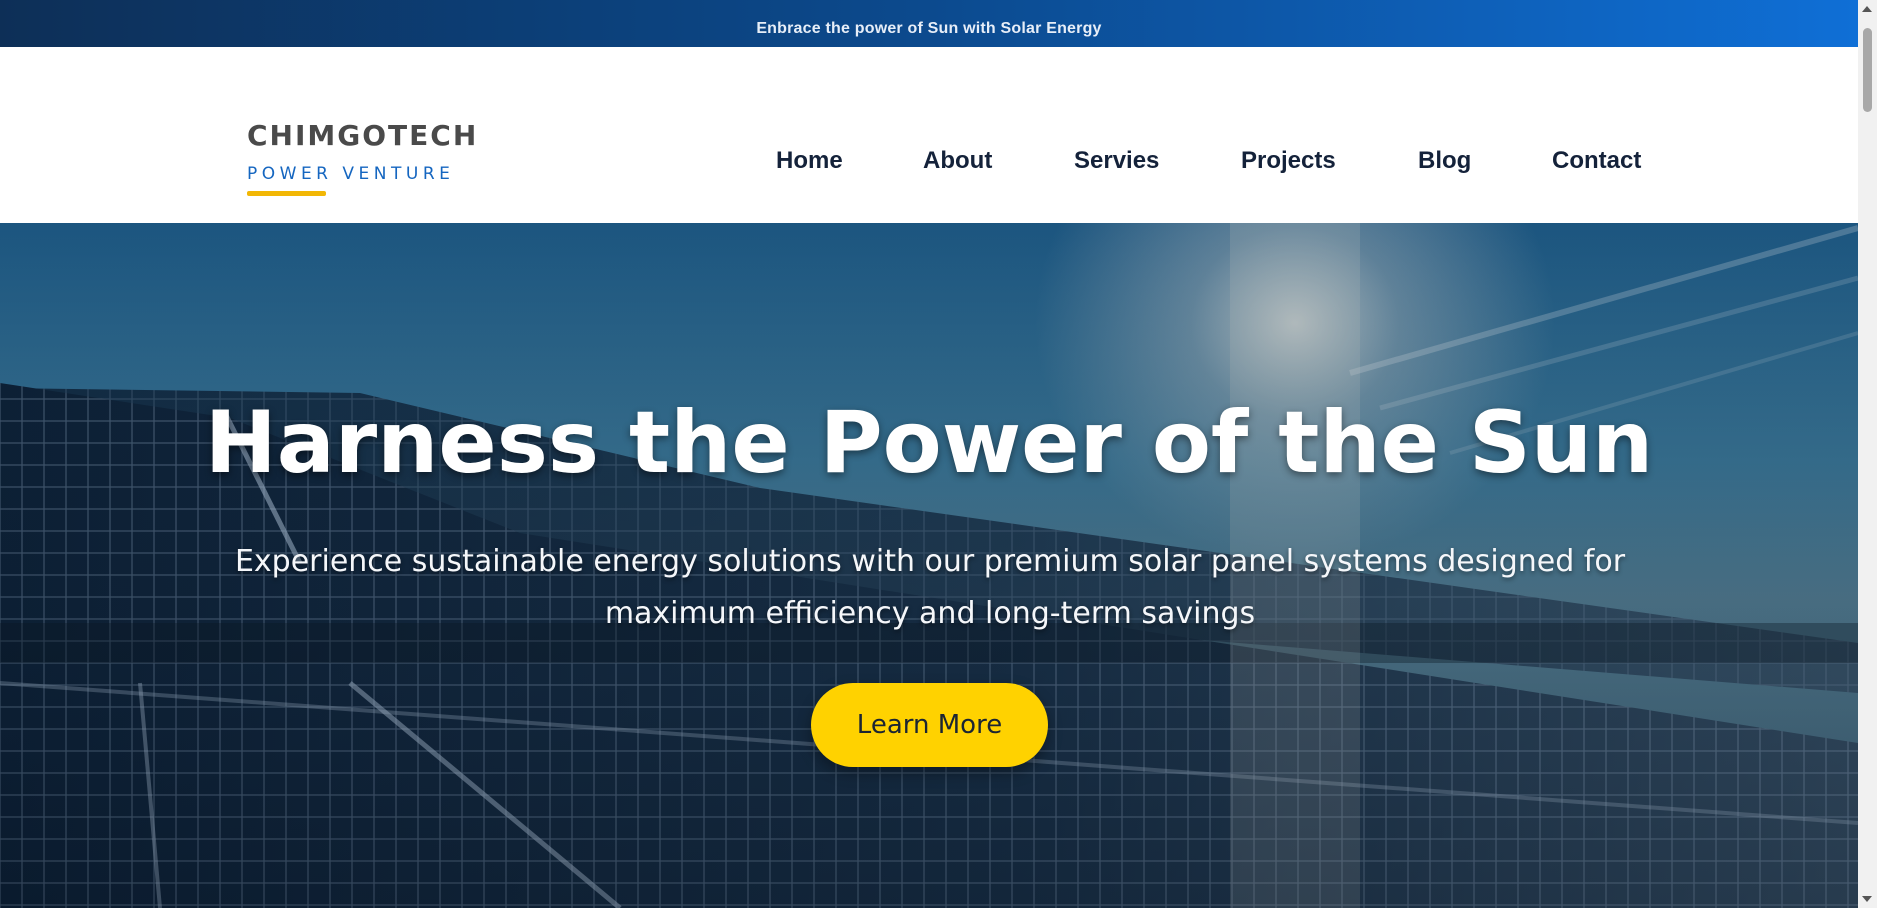 The height and width of the screenshot is (908, 1877). What do you see at coordinates (1867, 9) in the screenshot?
I see `scroll-up-icon` at bounding box center [1867, 9].